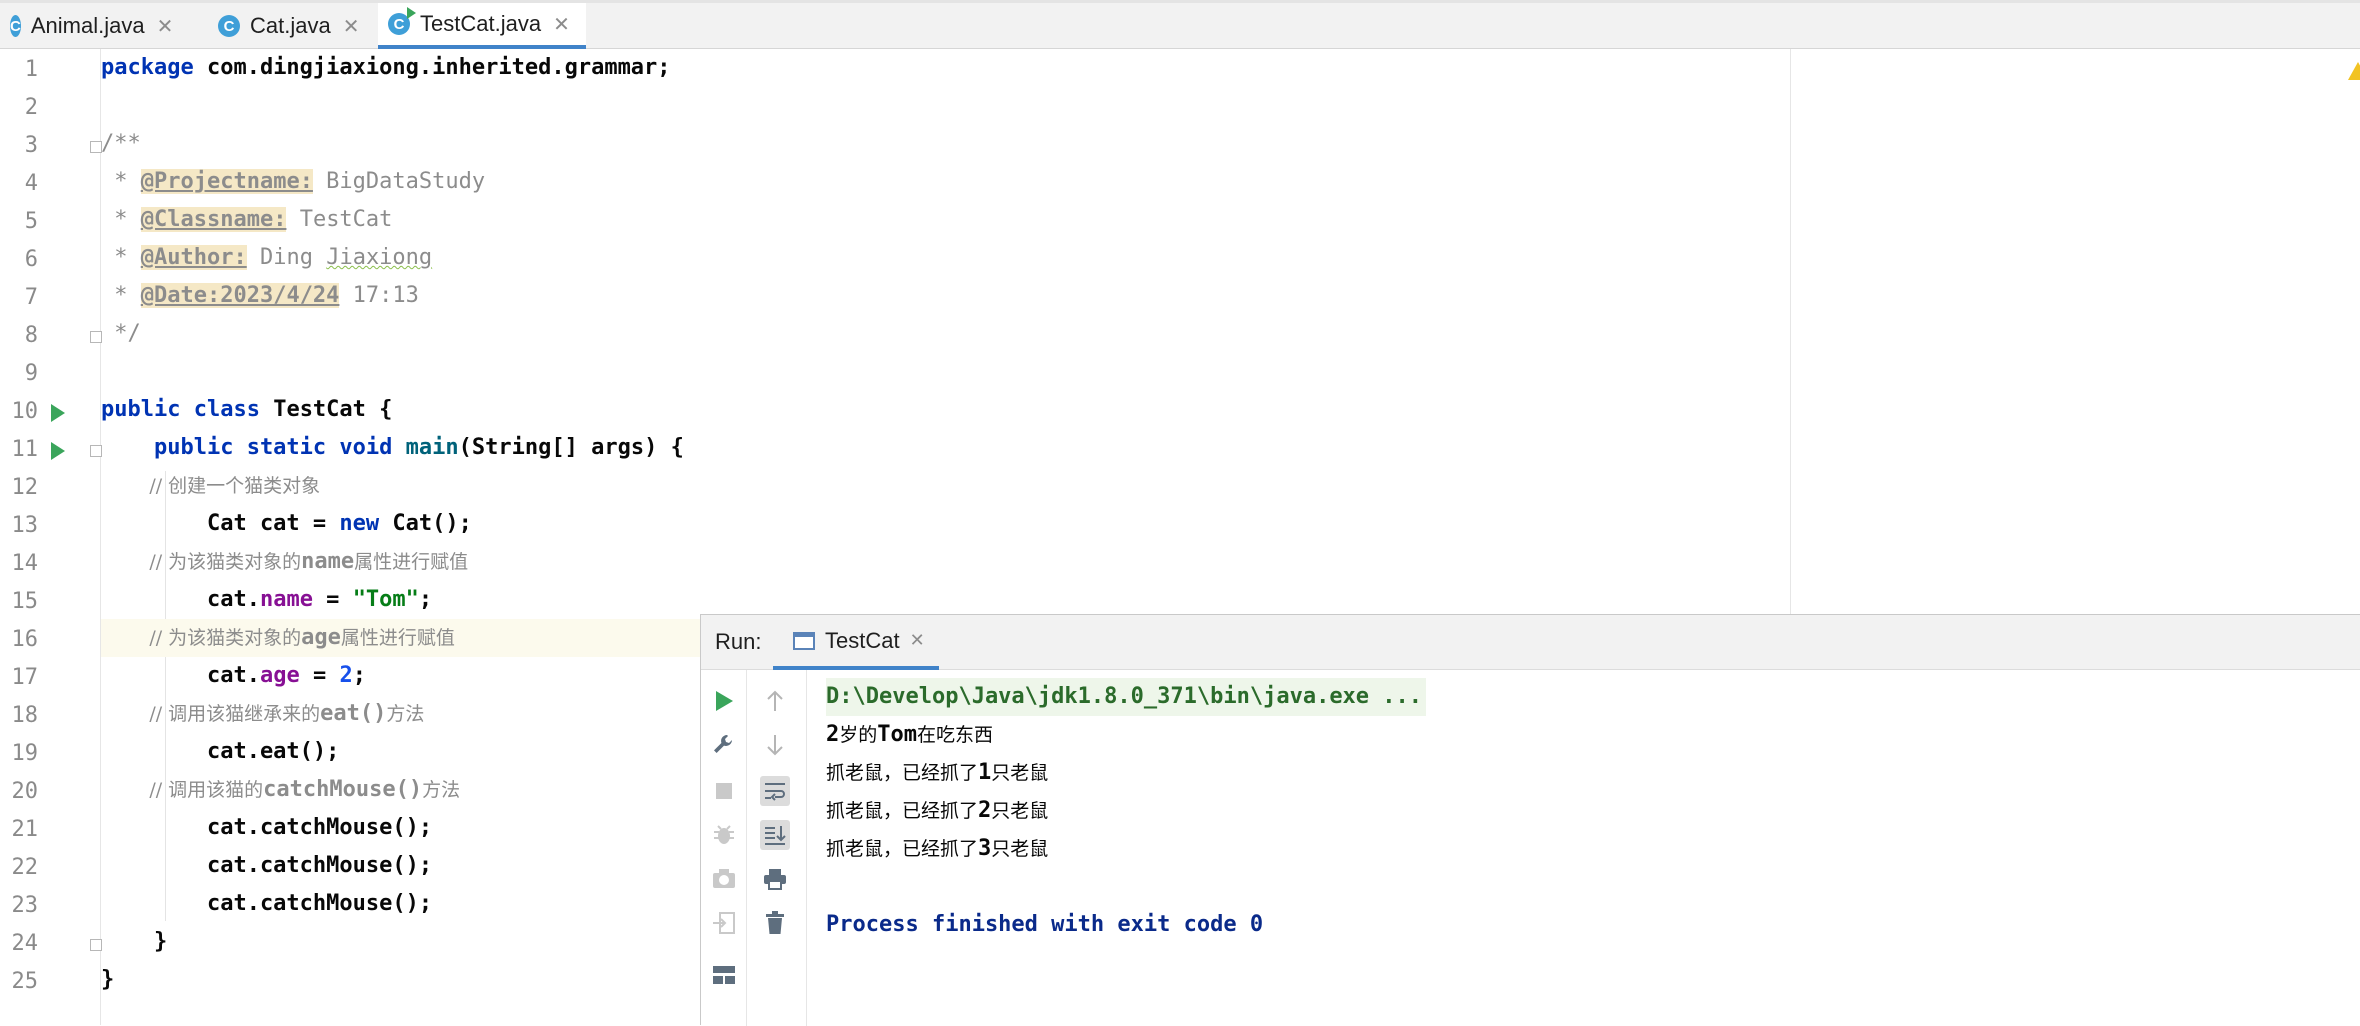  Describe the element at coordinates (25, 601) in the screenshot. I see `line-number: 15` at that location.